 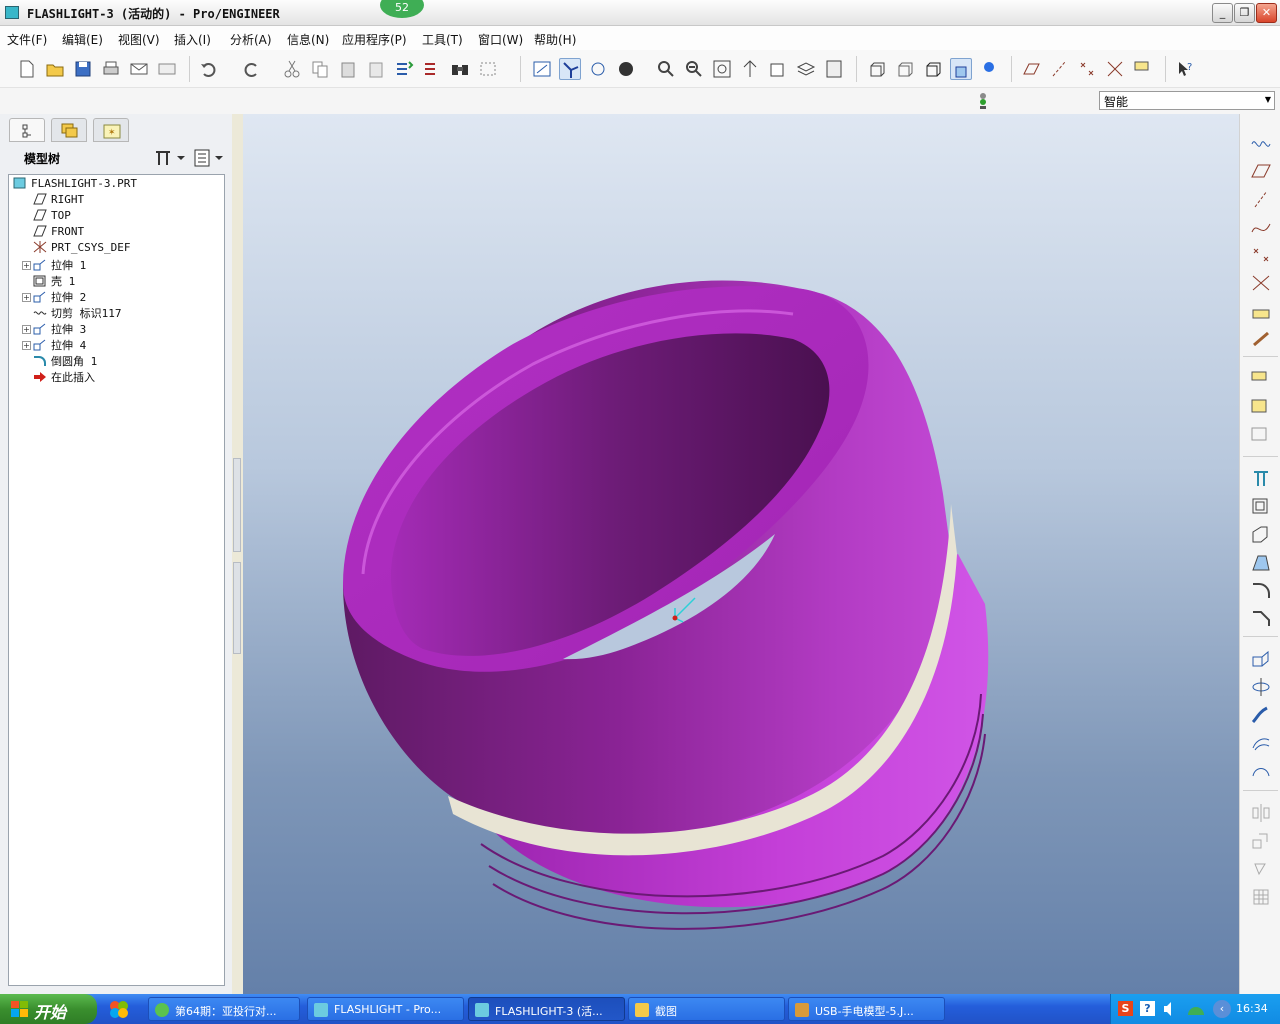 I want to click on network-icon, so click(x=1196, y=1009).